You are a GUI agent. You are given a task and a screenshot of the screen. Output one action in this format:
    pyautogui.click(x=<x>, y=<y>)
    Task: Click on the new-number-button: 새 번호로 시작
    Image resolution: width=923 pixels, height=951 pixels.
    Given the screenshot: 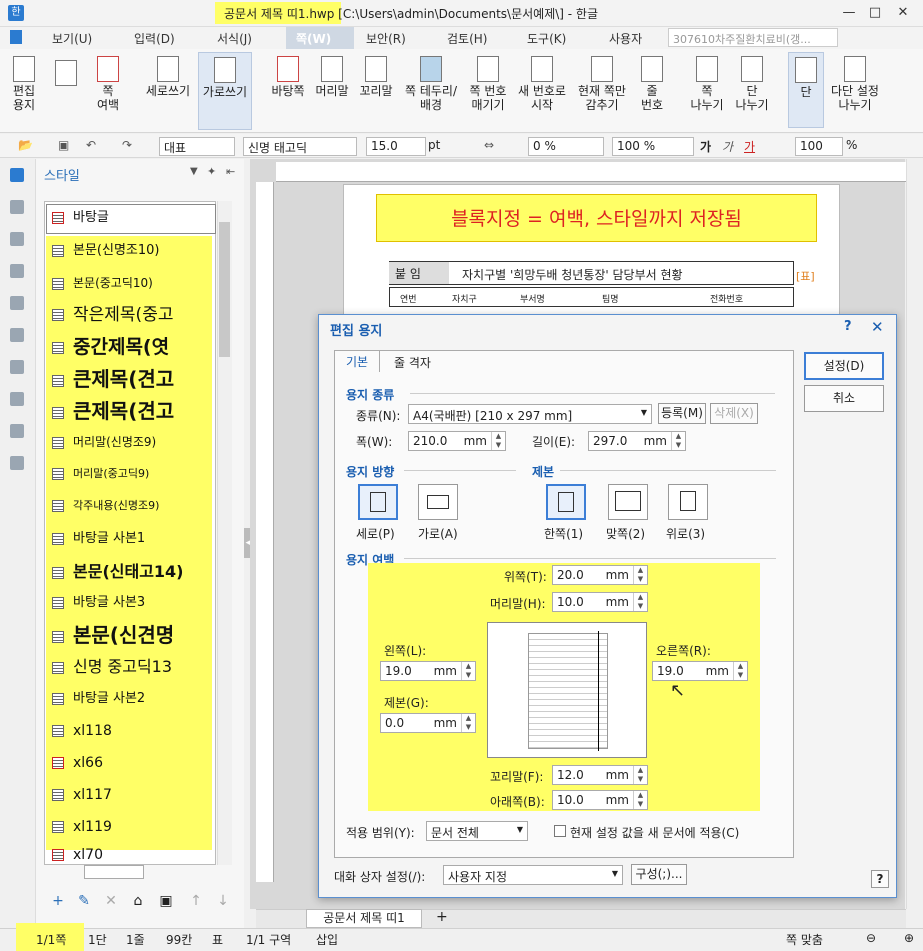 What is the action you would take?
    pyautogui.click(x=542, y=82)
    